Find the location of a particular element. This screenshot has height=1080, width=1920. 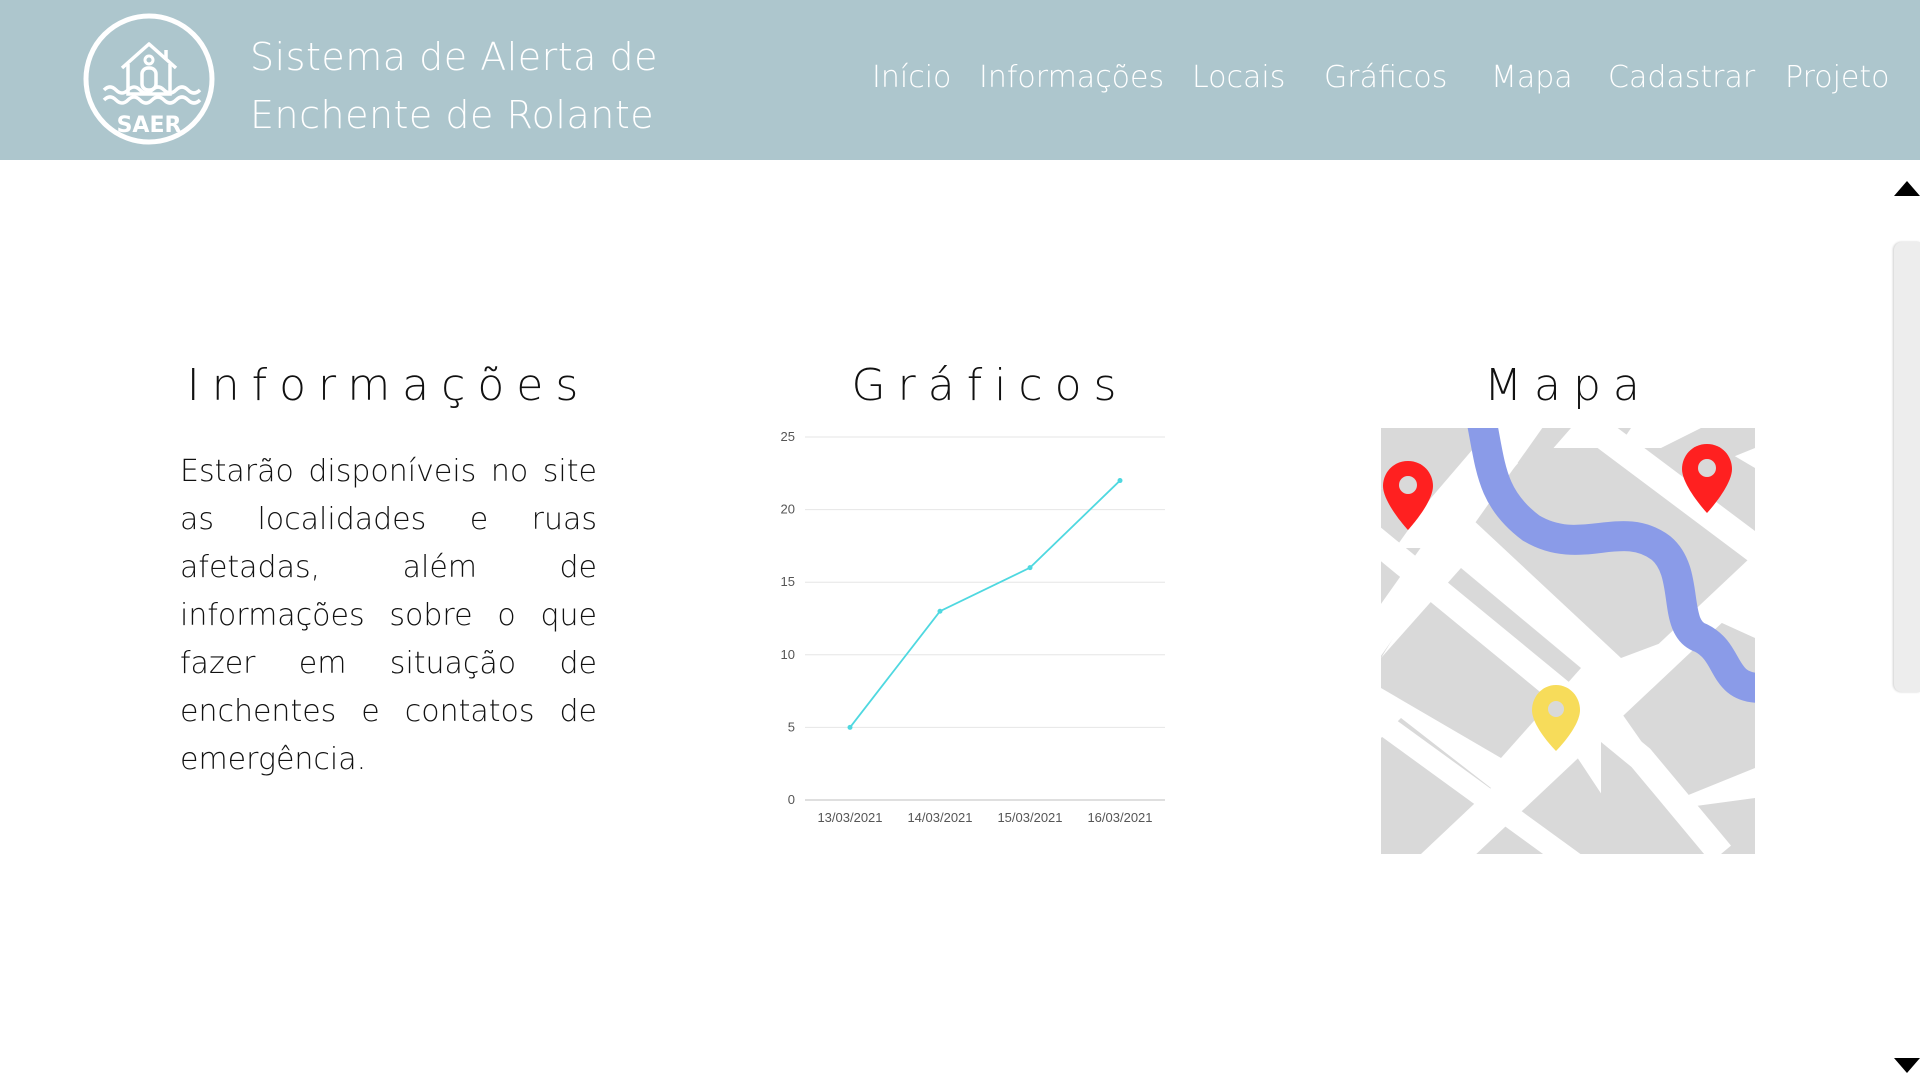

nav-informacoes: Informações is located at coordinates (1071, 77).